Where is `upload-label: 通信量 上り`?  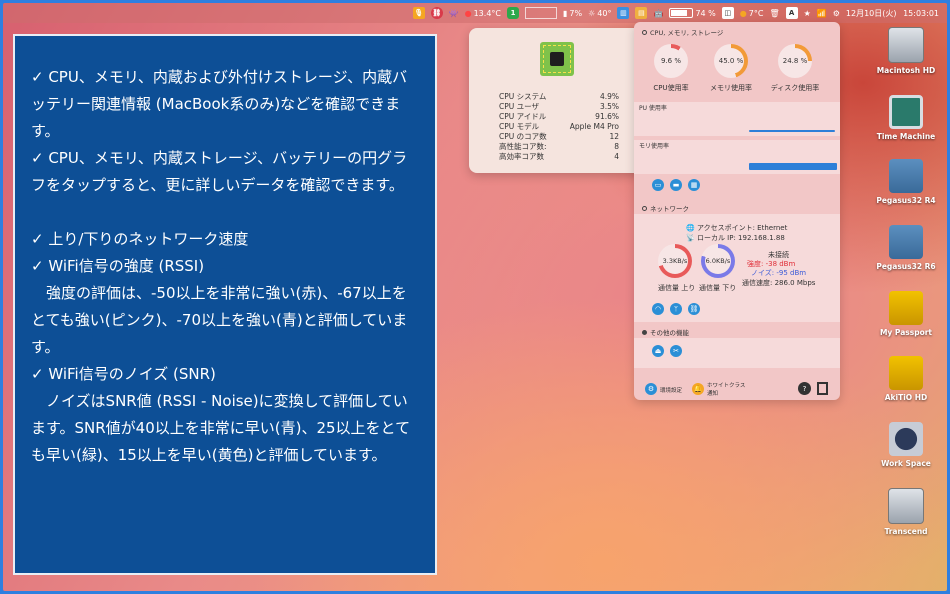 upload-label: 通信量 上り is located at coordinates (677, 288).